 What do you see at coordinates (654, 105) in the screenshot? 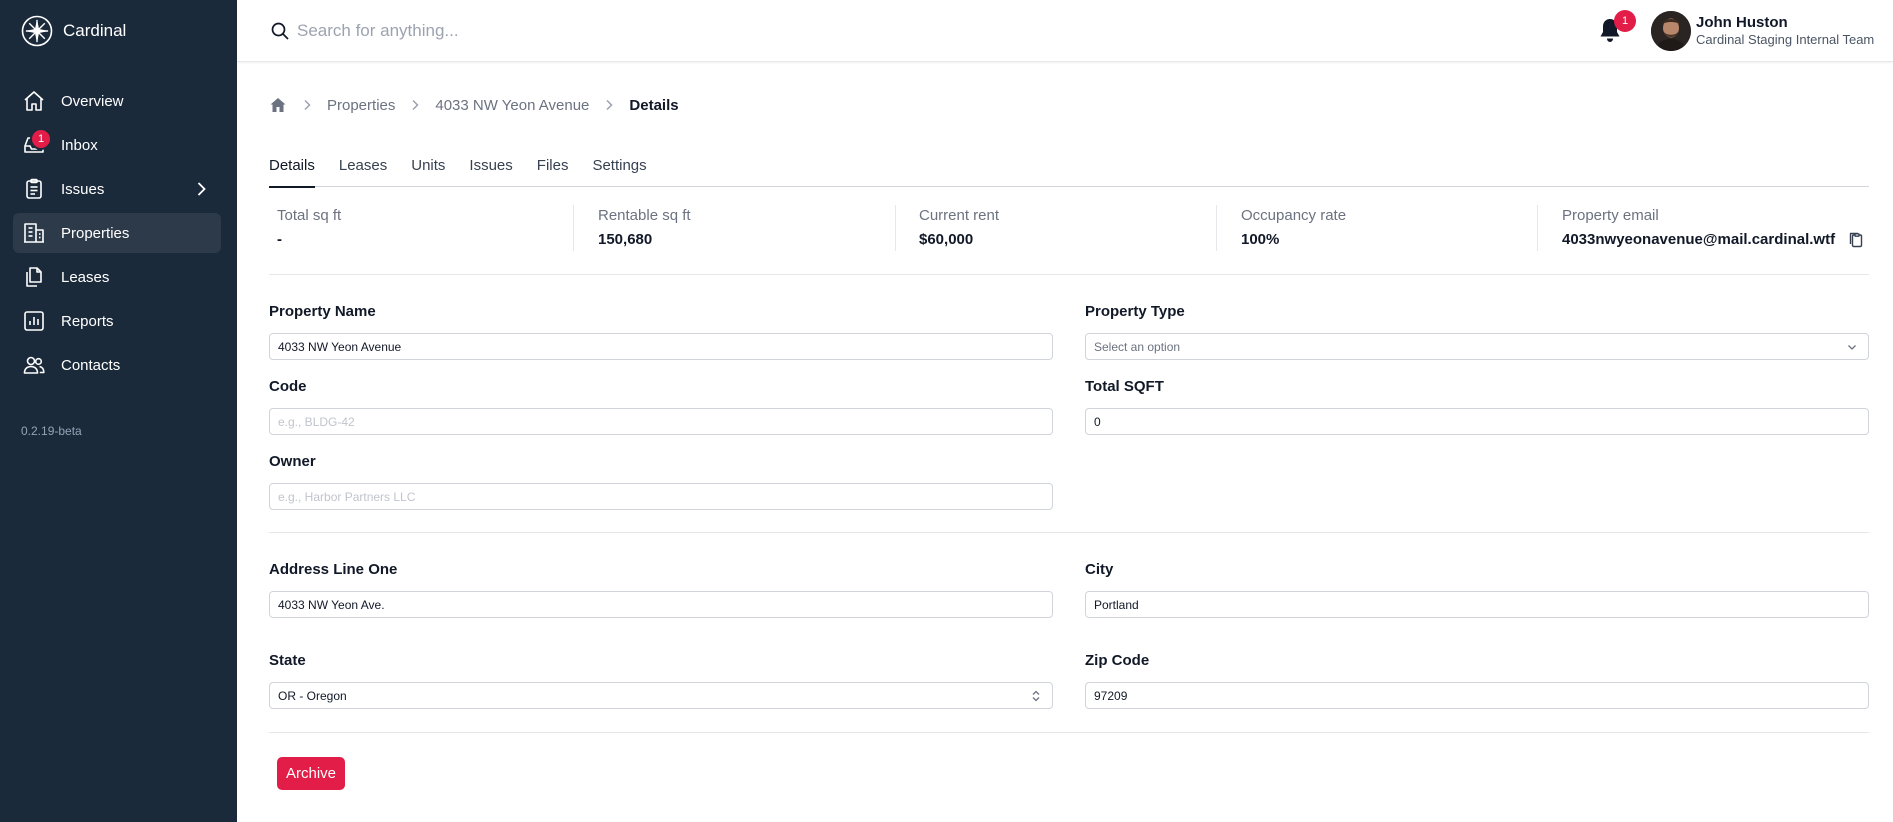
I see `breadcrumb-current: Details` at bounding box center [654, 105].